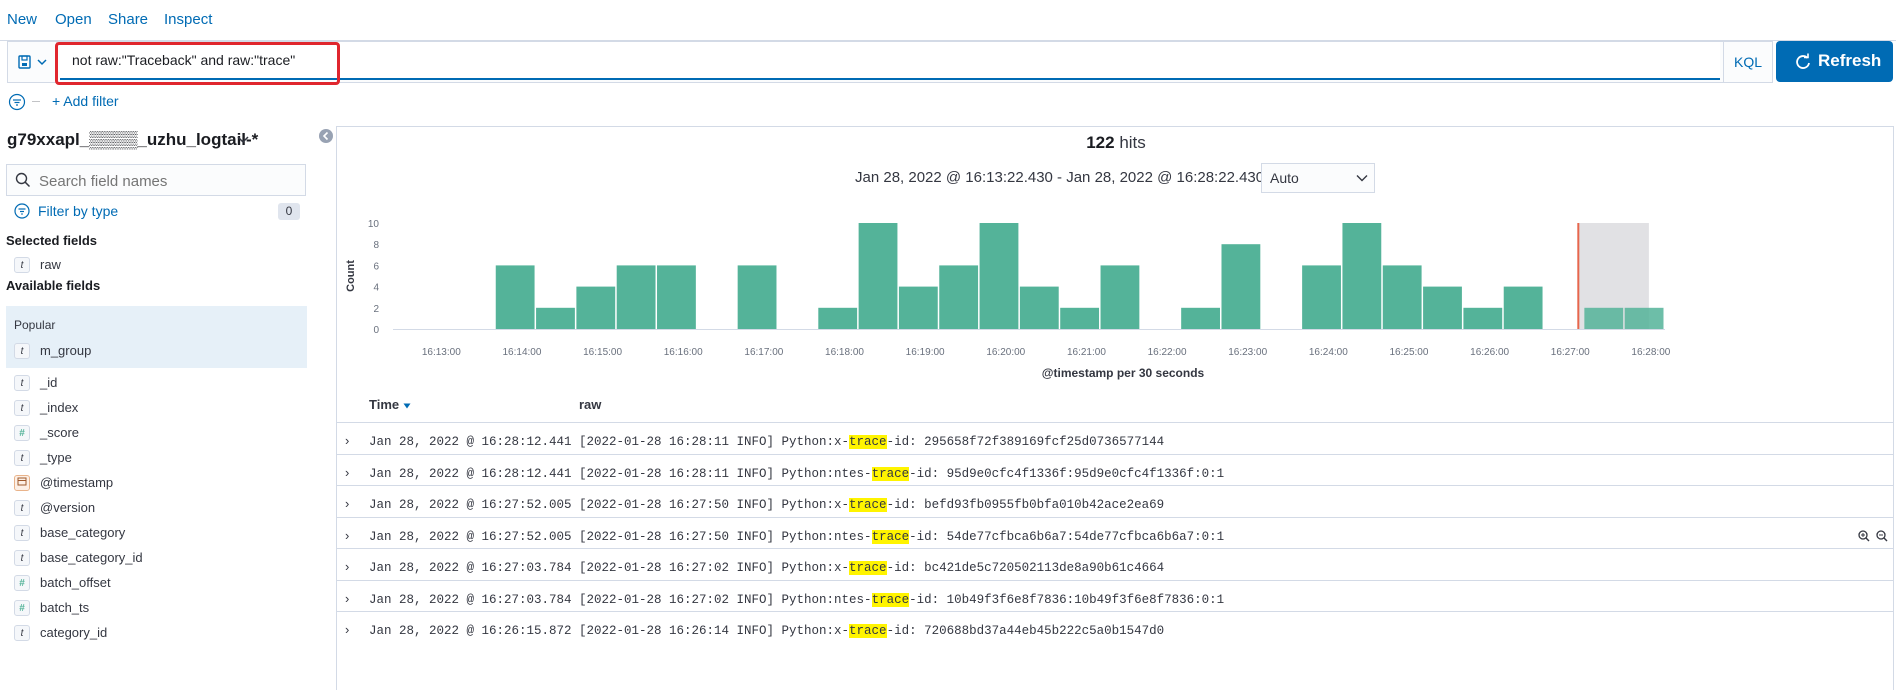  What do you see at coordinates (1284, 178) in the screenshot?
I see `interval-value: Auto` at bounding box center [1284, 178].